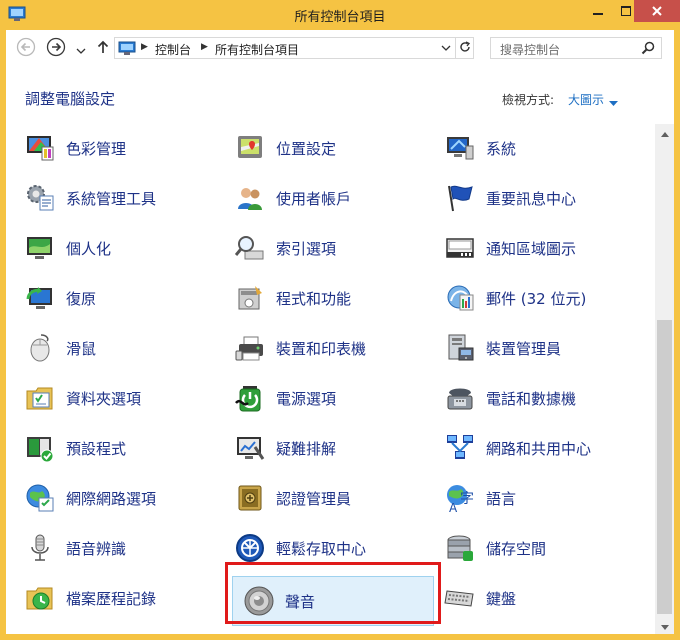  What do you see at coordinates (648, 48) in the screenshot?
I see `search-icon` at bounding box center [648, 48].